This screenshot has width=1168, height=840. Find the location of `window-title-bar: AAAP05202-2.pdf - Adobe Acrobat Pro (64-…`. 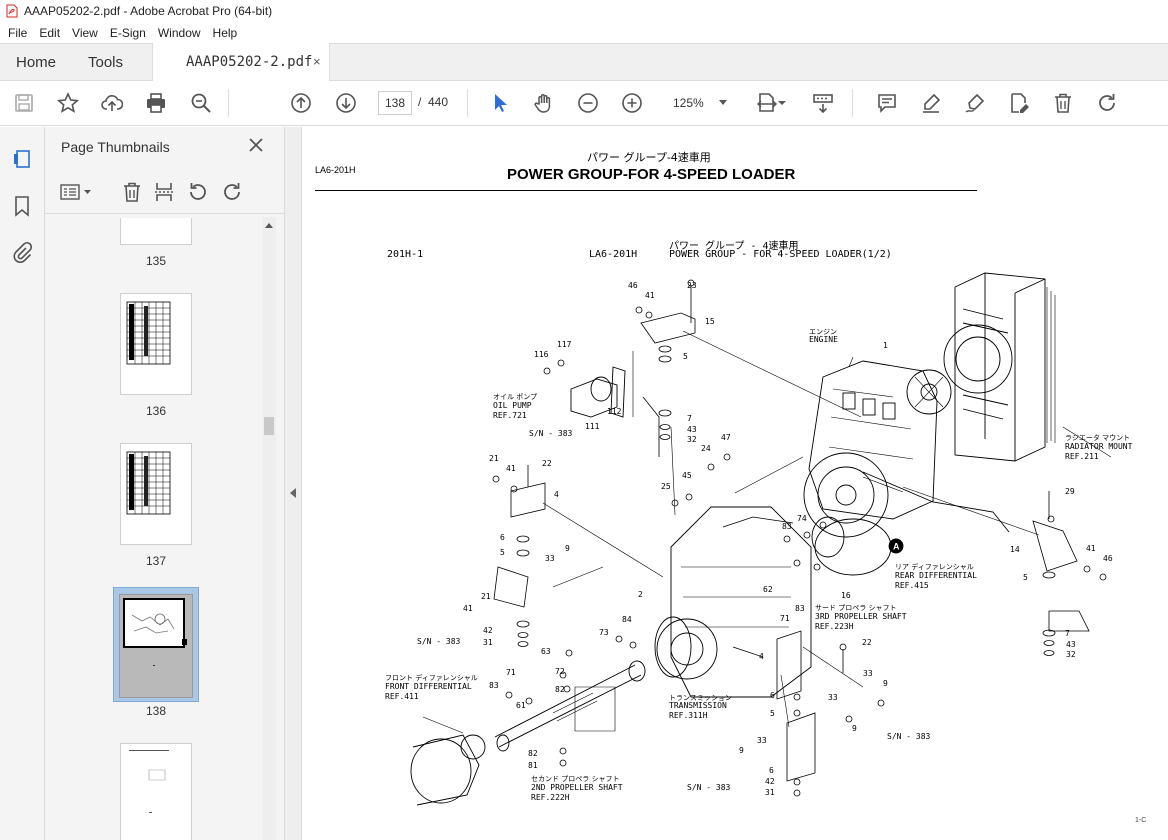

window-title-bar: AAAP05202-2.pdf - Adobe Acrobat Pro (64-… is located at coordinates (584, 11).